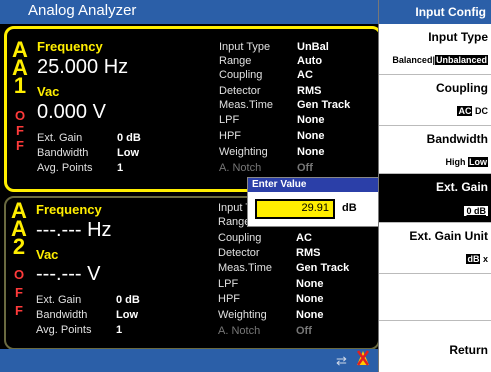  Describe the element at coordinates (473, 259) in the screenshot. I see `option-db: dB` at that location.